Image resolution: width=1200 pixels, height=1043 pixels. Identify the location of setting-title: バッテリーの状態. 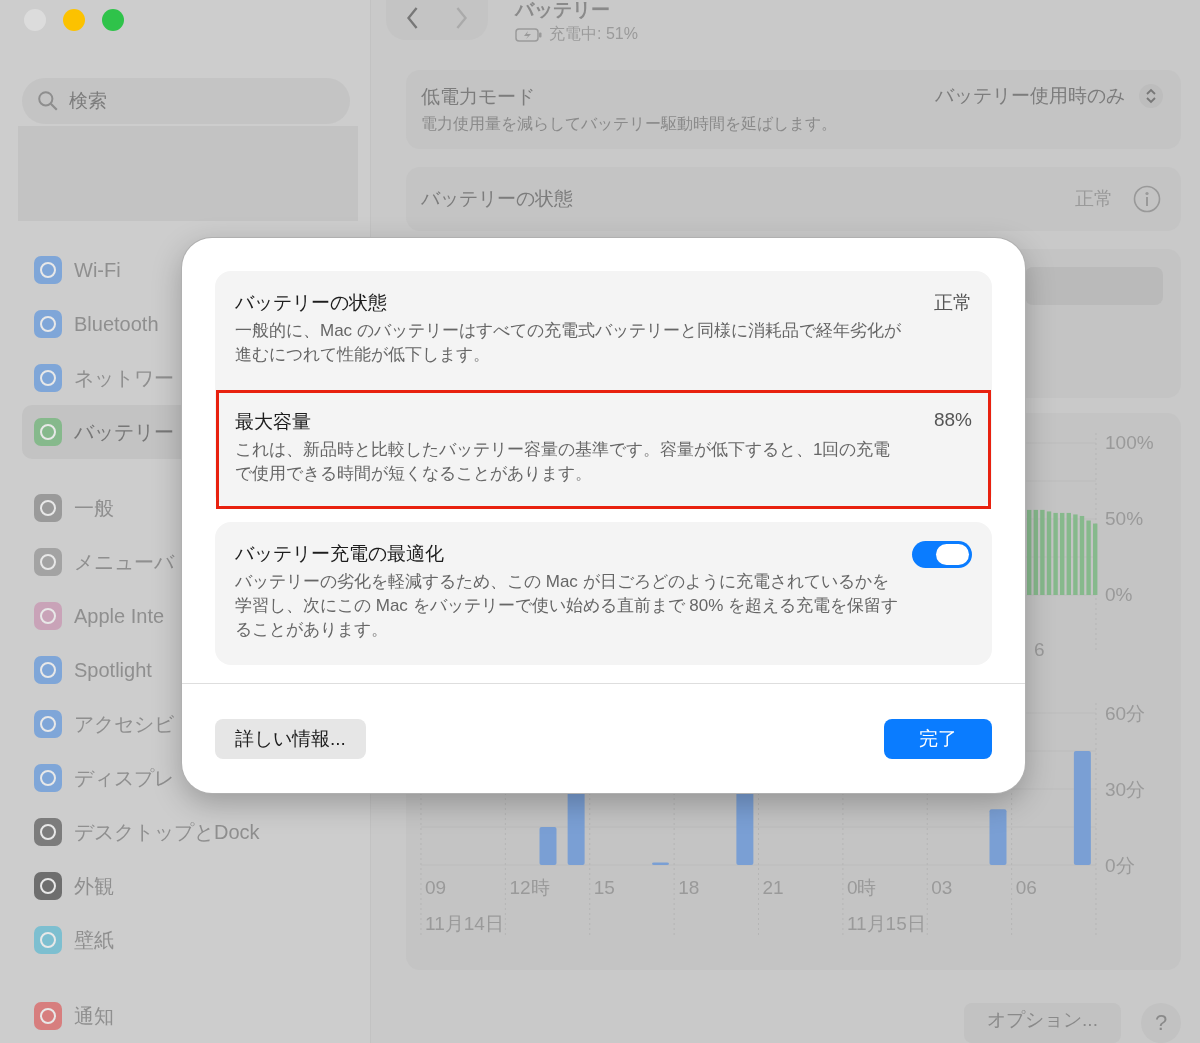
(497, 199).